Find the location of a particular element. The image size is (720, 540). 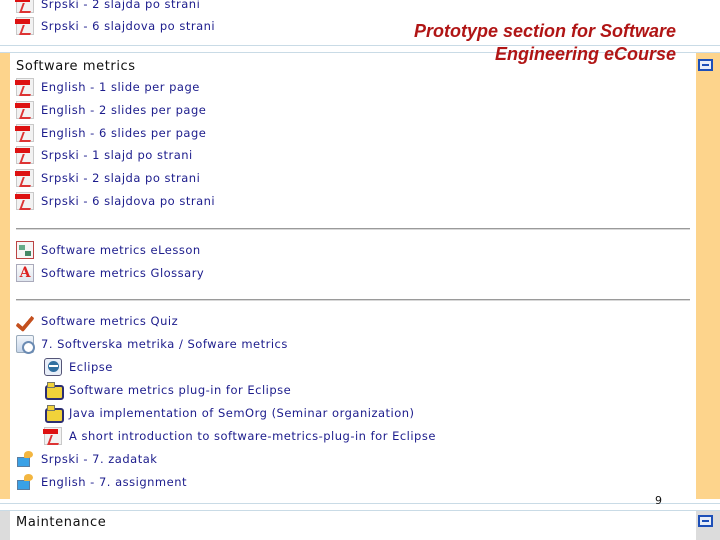

section-title: Software metrics is located at coordinates (76, 66).